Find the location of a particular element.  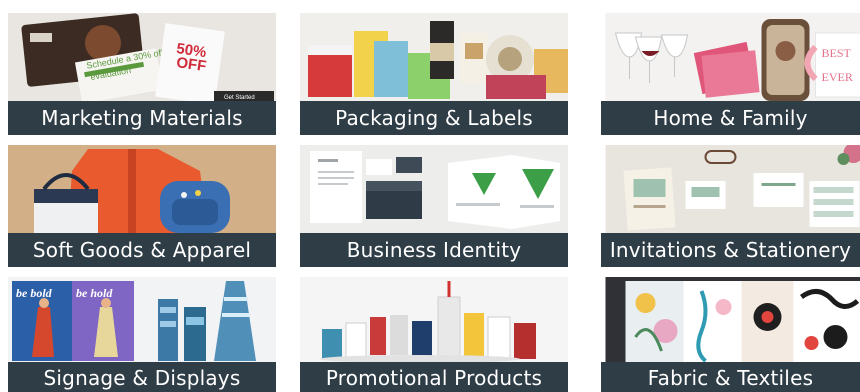

svg-text: EVER is located at coordinates (837, 77).